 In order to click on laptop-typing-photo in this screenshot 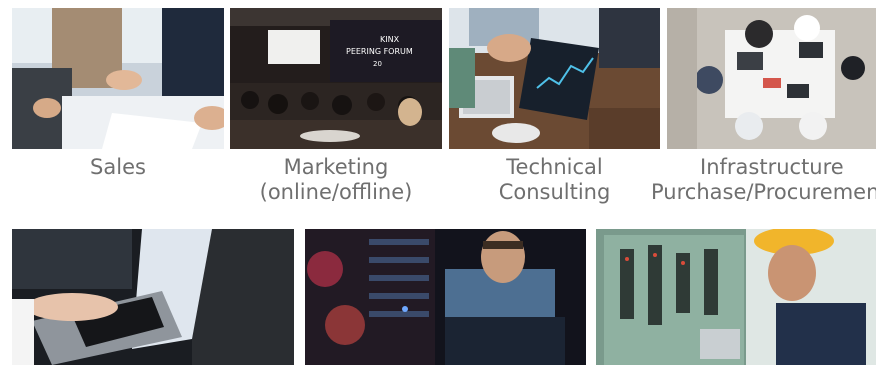, I will do `click(153, 297)`.